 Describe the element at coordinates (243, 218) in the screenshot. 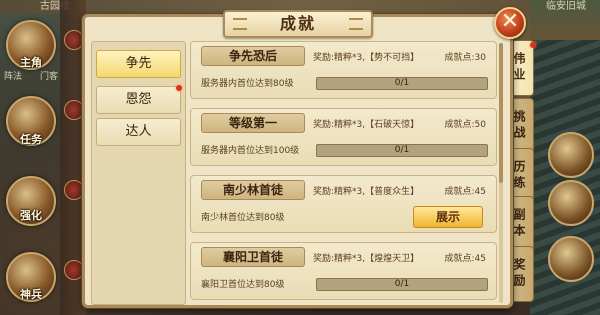

I see `achievement-desc: 南少林首位达到80级` at that location.